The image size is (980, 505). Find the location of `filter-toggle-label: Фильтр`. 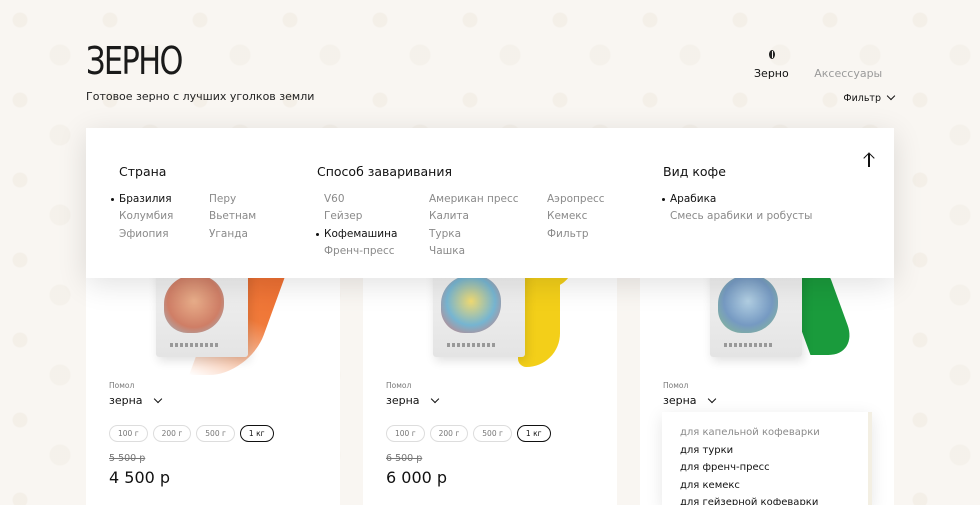

filter-toggle-label: Фильтр is located at coordinates (862, 98).